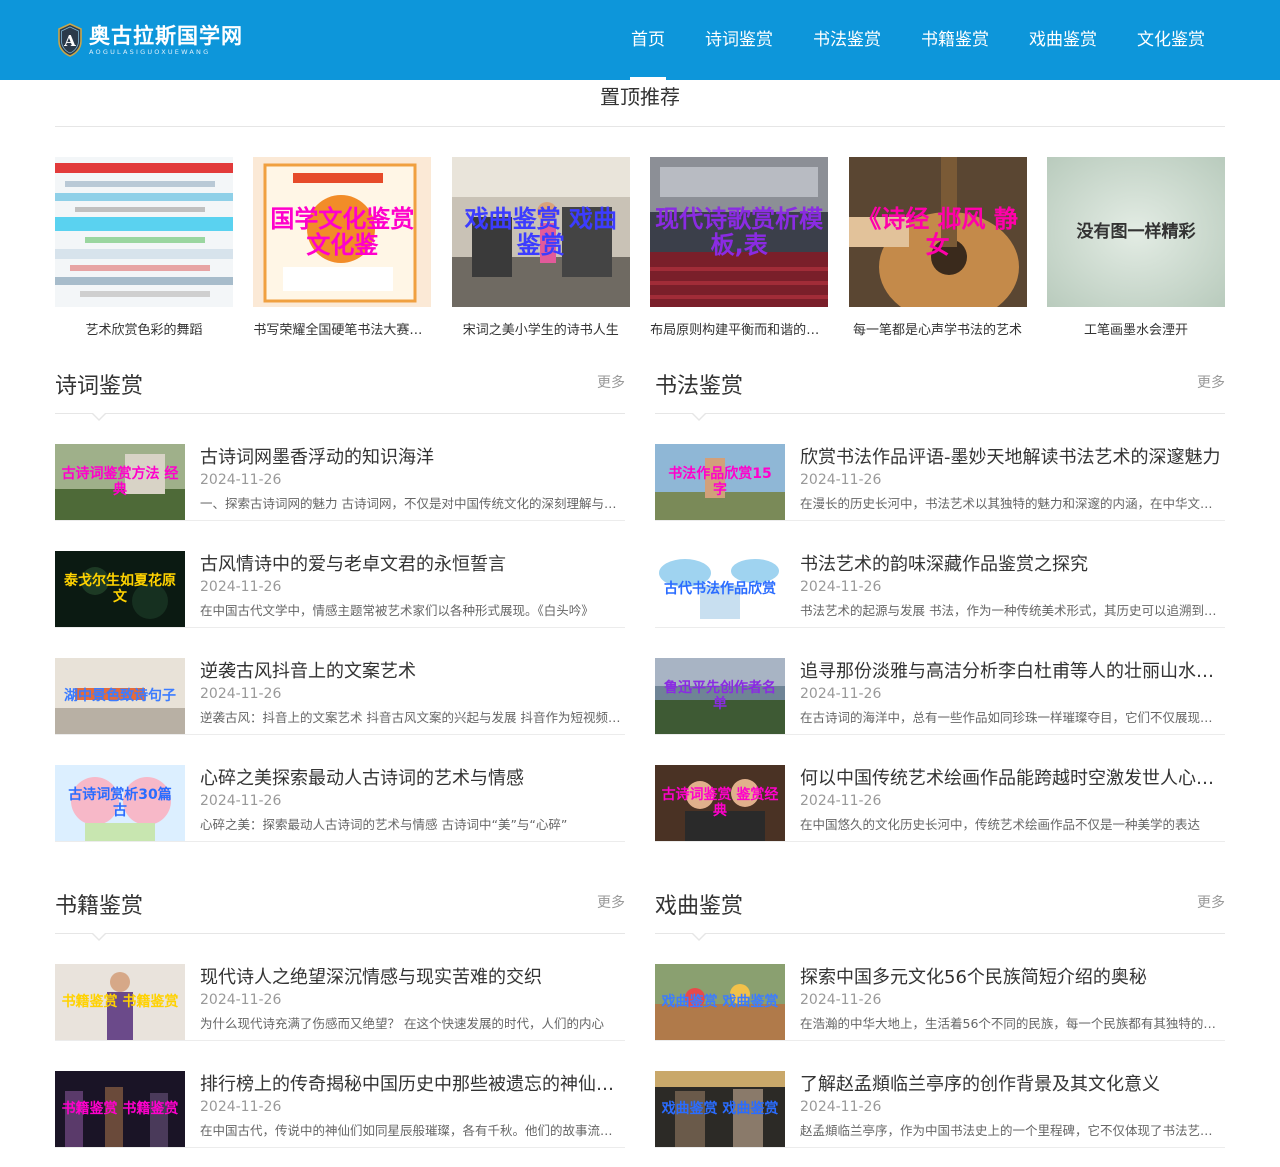 Image resolution: width=1280 pixels, height=1167 pixels. Describe the element at coordinates (342, 328) in the screenshot. I see `card-caption: 书写荣耀全国硬笔书法大赛启动仪式` at that location.